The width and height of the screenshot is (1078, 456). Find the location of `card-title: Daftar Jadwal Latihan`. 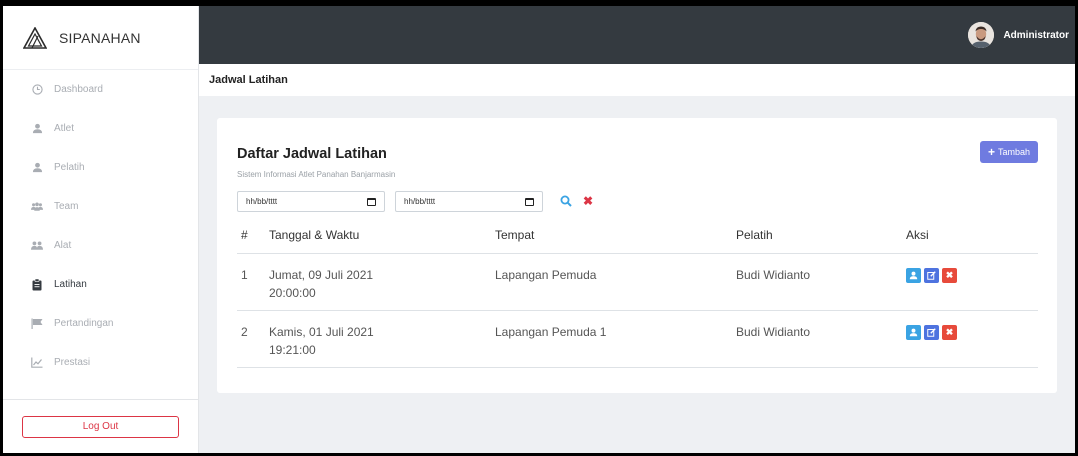

card-title: Daftar Jadwal Latihan is located at coordinates (312, 154).